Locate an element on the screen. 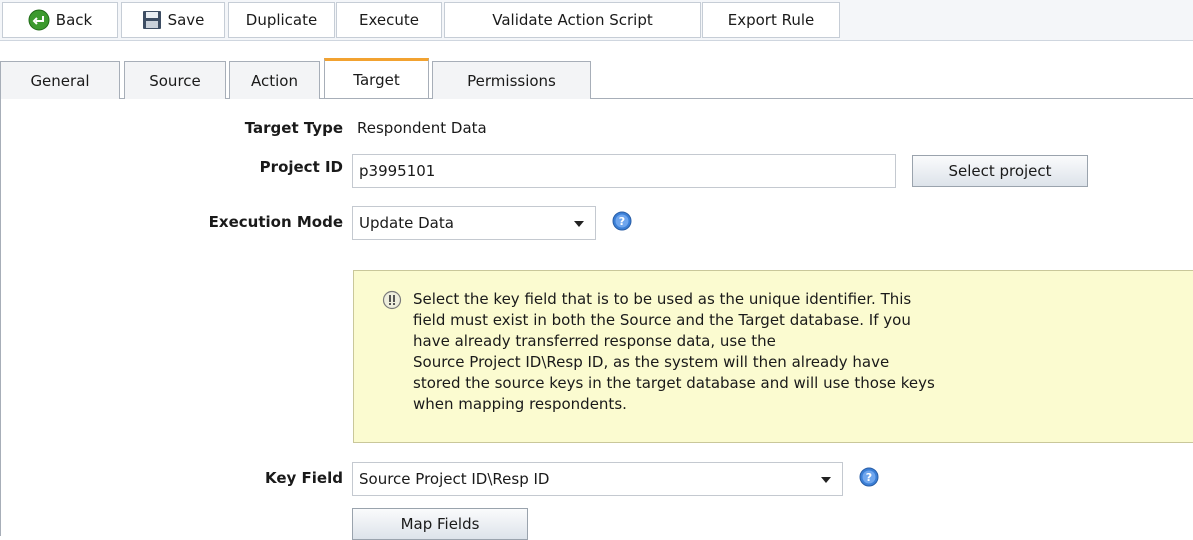  duplicate-label: Duplicate is located at coordinates (281, 20).